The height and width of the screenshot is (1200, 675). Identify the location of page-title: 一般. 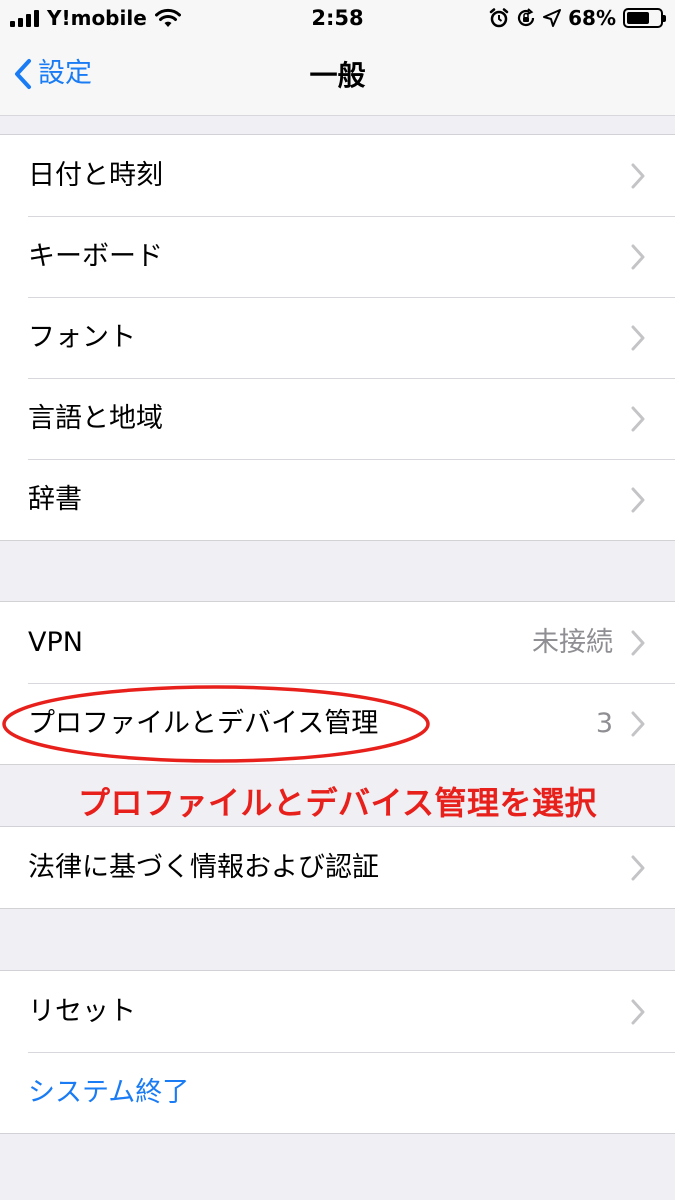
(337, 75).